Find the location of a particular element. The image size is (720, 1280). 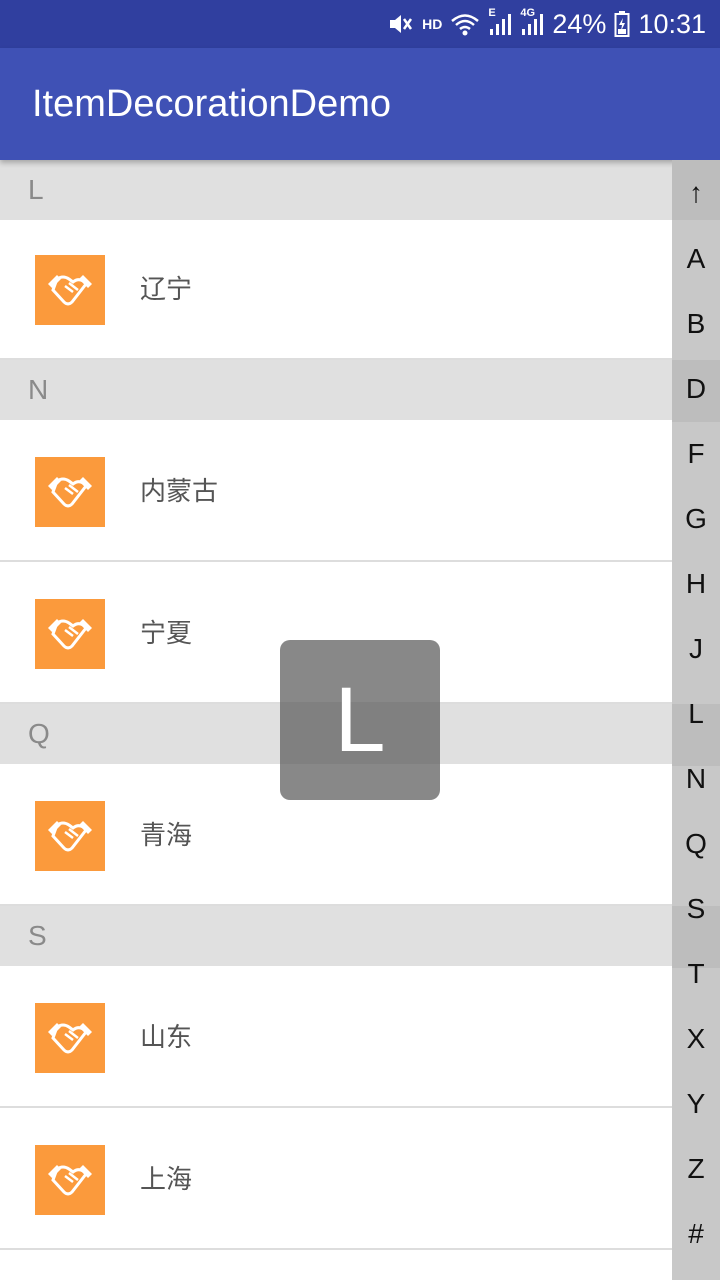

section-letter: S is located at coordinates (37, 935).